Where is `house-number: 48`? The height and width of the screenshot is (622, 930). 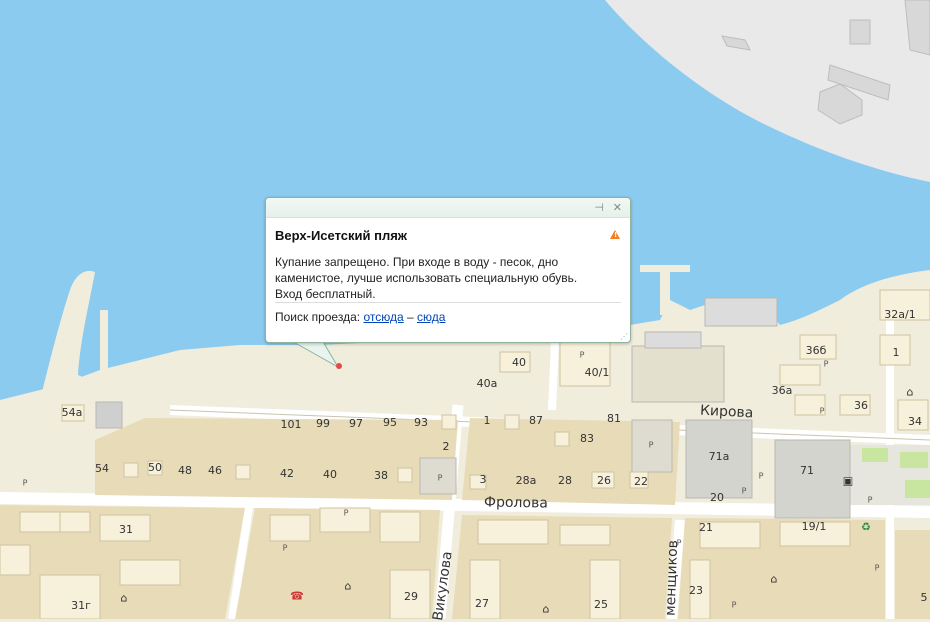 house-number: 48 is located at coordinates (185, 470).